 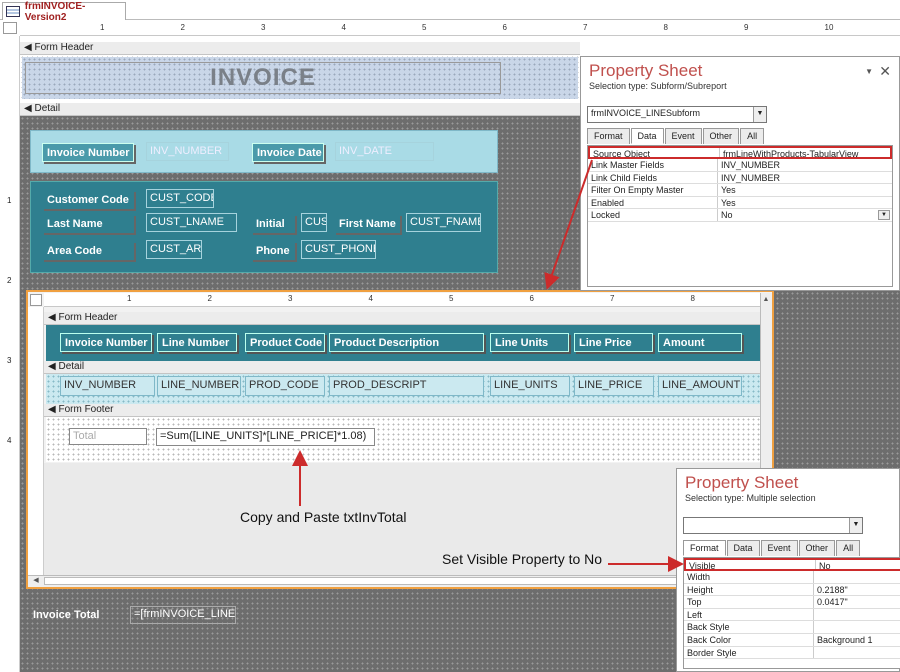 What do you see at coordinates (263, 78) in the screenshot?
I see `invoice-title: INVOICE` at bounding box center [263, 78].